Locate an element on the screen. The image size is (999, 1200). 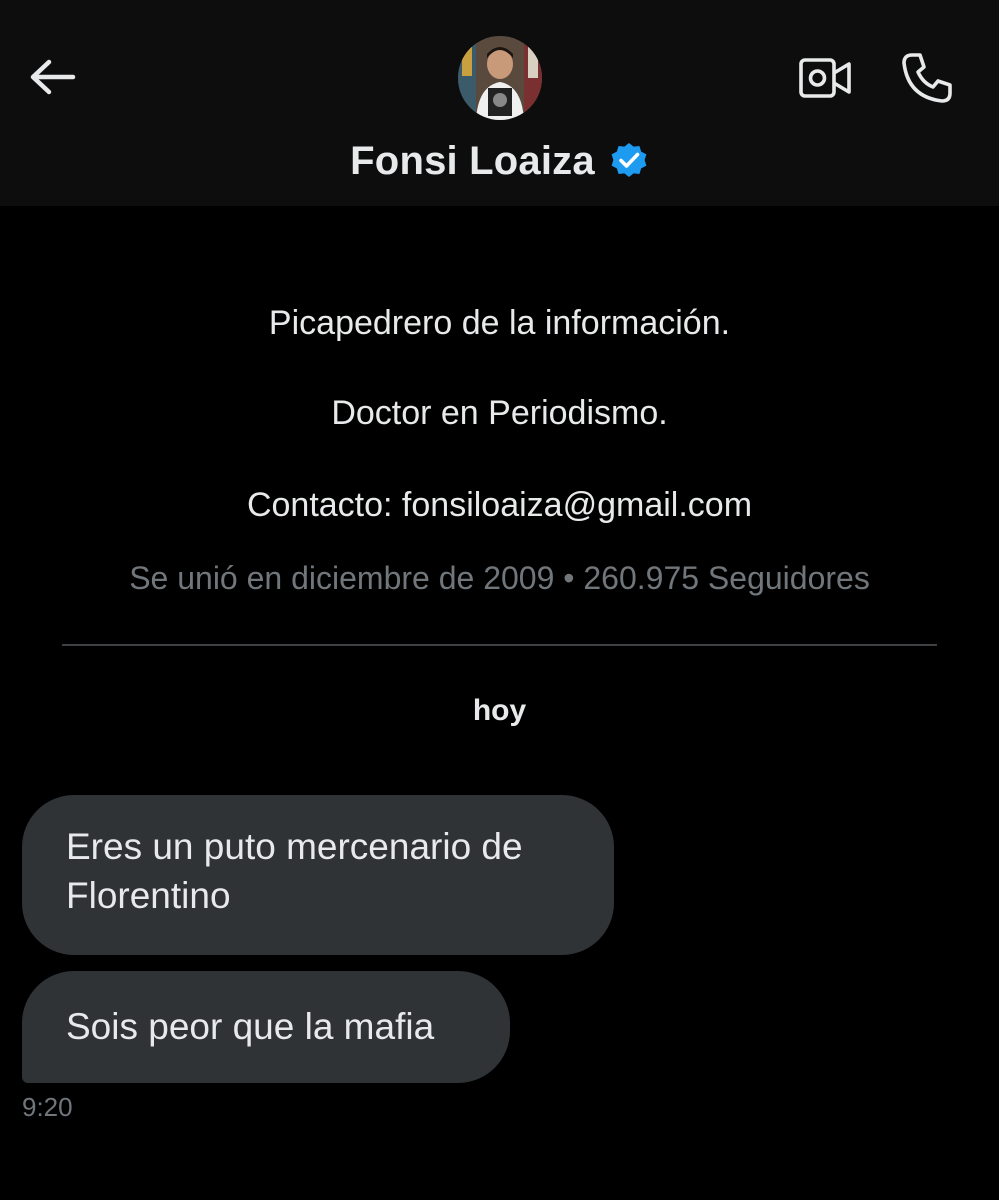
bio-line-2: Doctor en Periodismo. is located at coordinates (499, 413).